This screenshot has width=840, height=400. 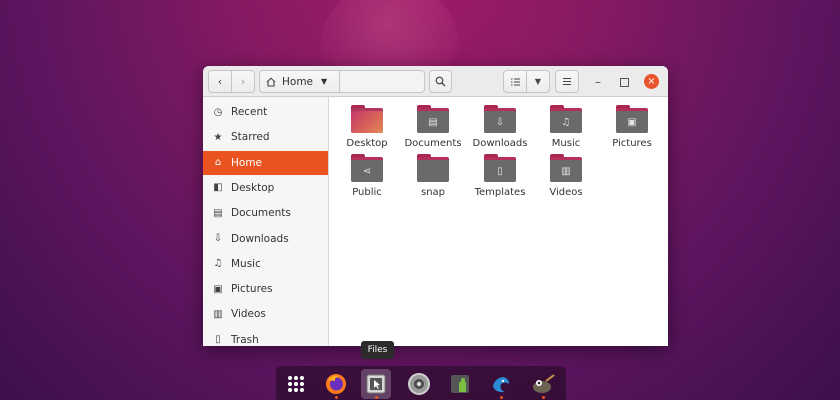 What do you see at coordinates (433, 192) in the screenshot?
I see `file-name: snap` at bounding box center [433, 192].